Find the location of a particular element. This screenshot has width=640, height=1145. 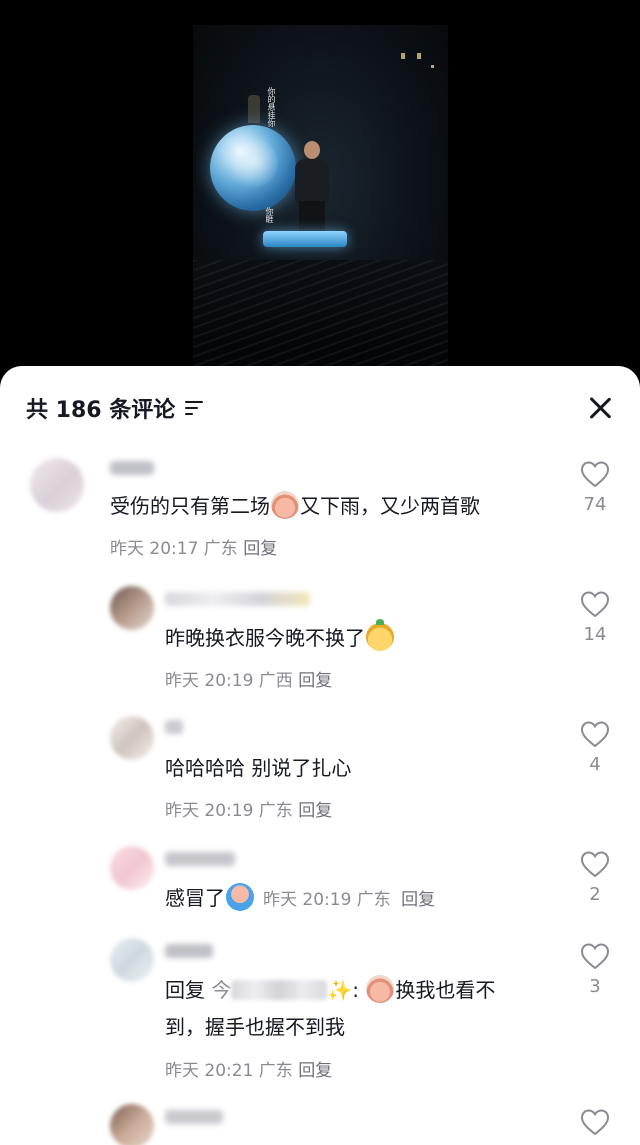

comment-meta: 昨天 20:19 广东 回复 is located at coordinates (248, 808).